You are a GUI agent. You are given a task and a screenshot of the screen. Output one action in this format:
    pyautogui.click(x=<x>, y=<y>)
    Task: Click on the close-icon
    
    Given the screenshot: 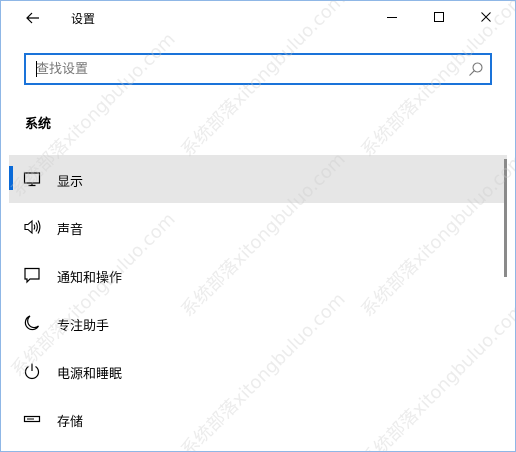 What is the action you would take?
    pyautogui.click(x=486, y=17)
    